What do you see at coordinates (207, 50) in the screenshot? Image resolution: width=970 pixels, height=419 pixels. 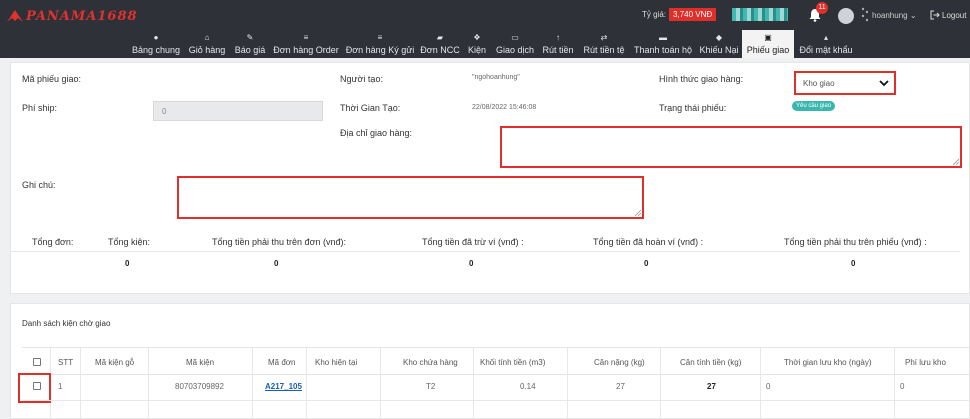 I see `nav-label: Giỏ hàng` at bounding box center [207, 50].